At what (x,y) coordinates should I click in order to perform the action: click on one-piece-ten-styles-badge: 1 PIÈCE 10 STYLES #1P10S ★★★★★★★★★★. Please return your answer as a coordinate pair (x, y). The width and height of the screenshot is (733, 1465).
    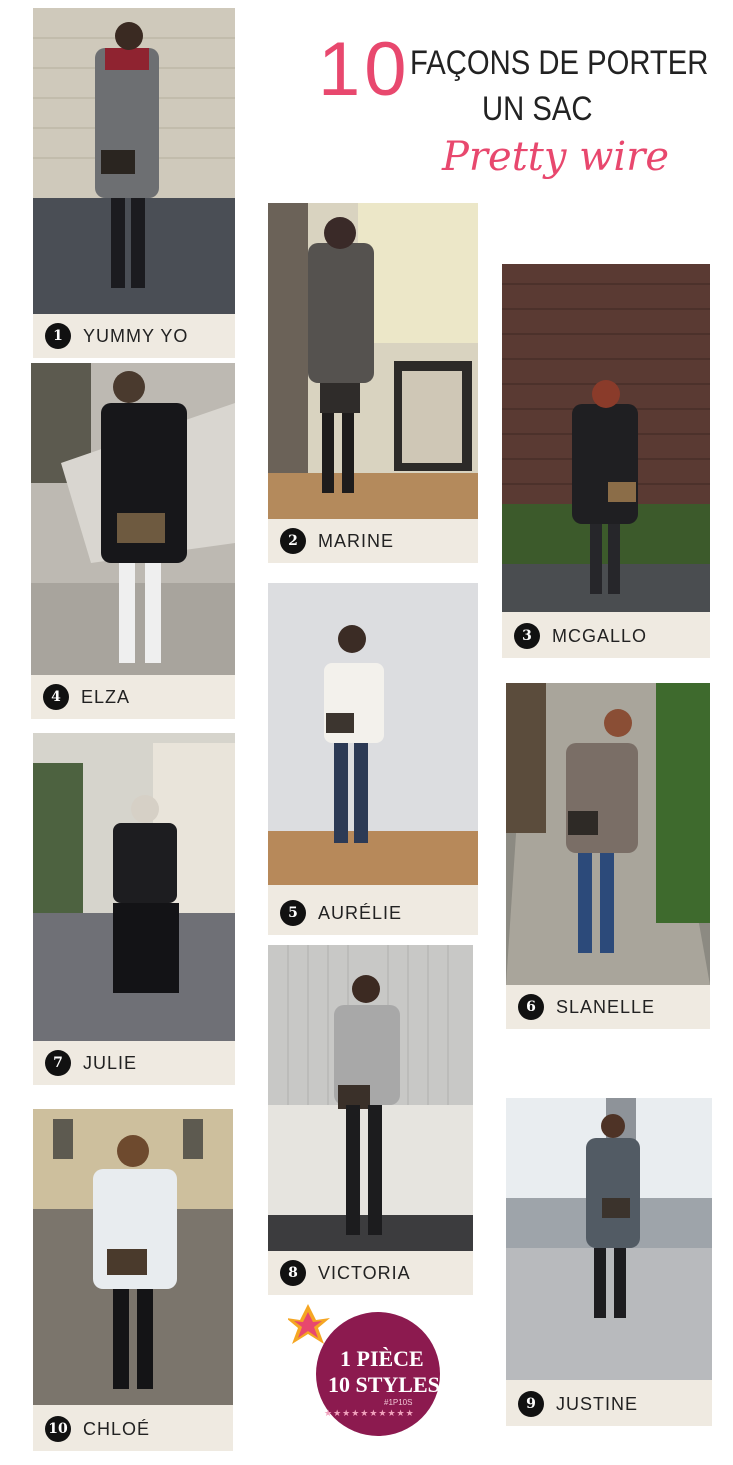
    Looking at the image, I should click on (367, 1368).